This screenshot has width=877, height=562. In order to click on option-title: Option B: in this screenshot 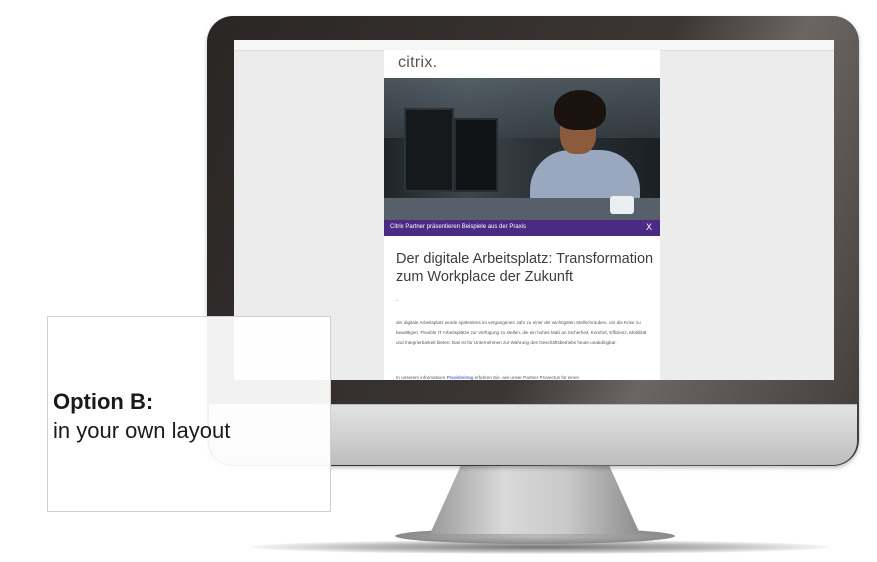, I will do `click(103, 401)`.